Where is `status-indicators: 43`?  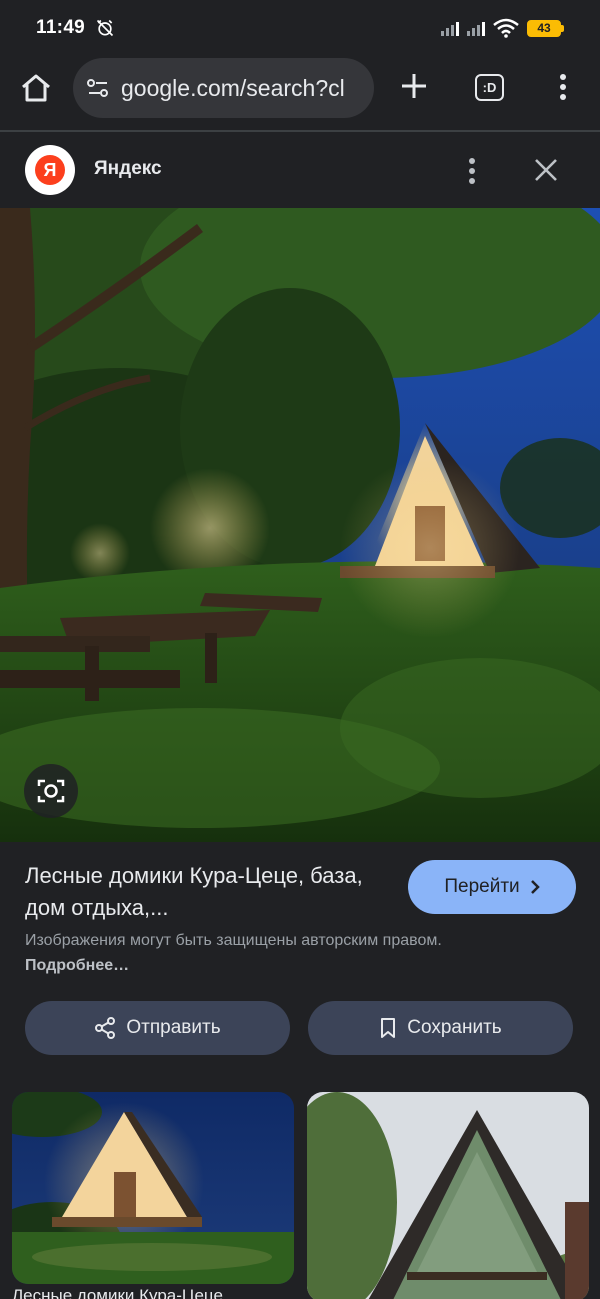
status-indicators: 43 is located at coordinates (502, 28).